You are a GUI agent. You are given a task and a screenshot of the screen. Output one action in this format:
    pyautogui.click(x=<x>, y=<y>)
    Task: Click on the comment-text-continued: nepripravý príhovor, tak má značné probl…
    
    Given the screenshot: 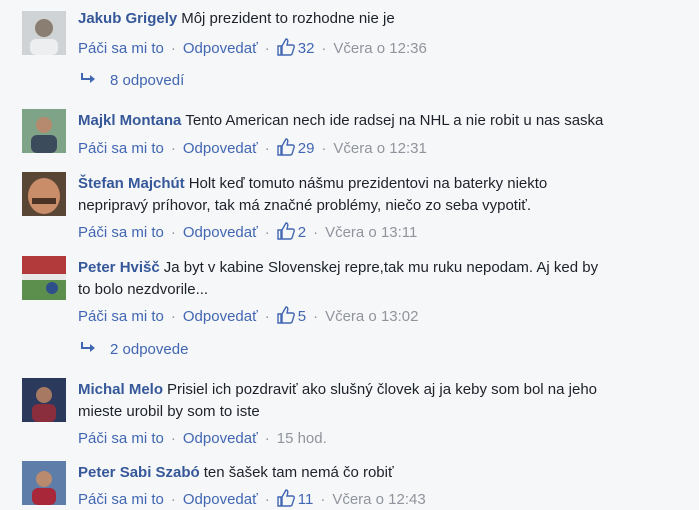 What is the action you would take?
    pyautogui.click(x=305, y=205)
    